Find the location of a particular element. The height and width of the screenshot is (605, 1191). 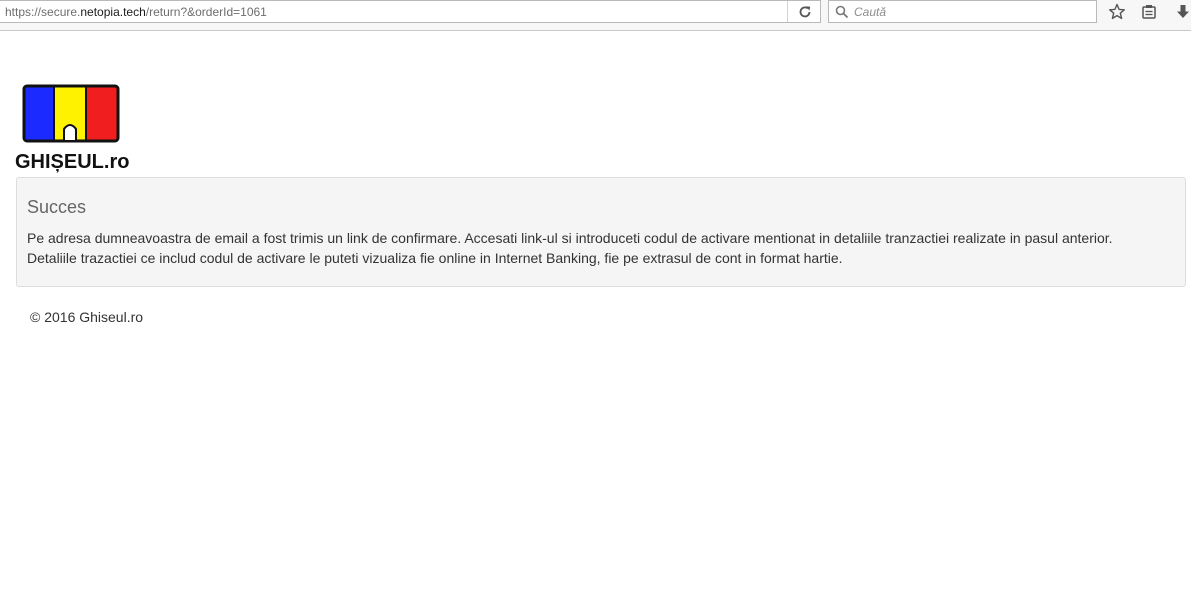

downloads-button is located at coordinates (1182, 12).